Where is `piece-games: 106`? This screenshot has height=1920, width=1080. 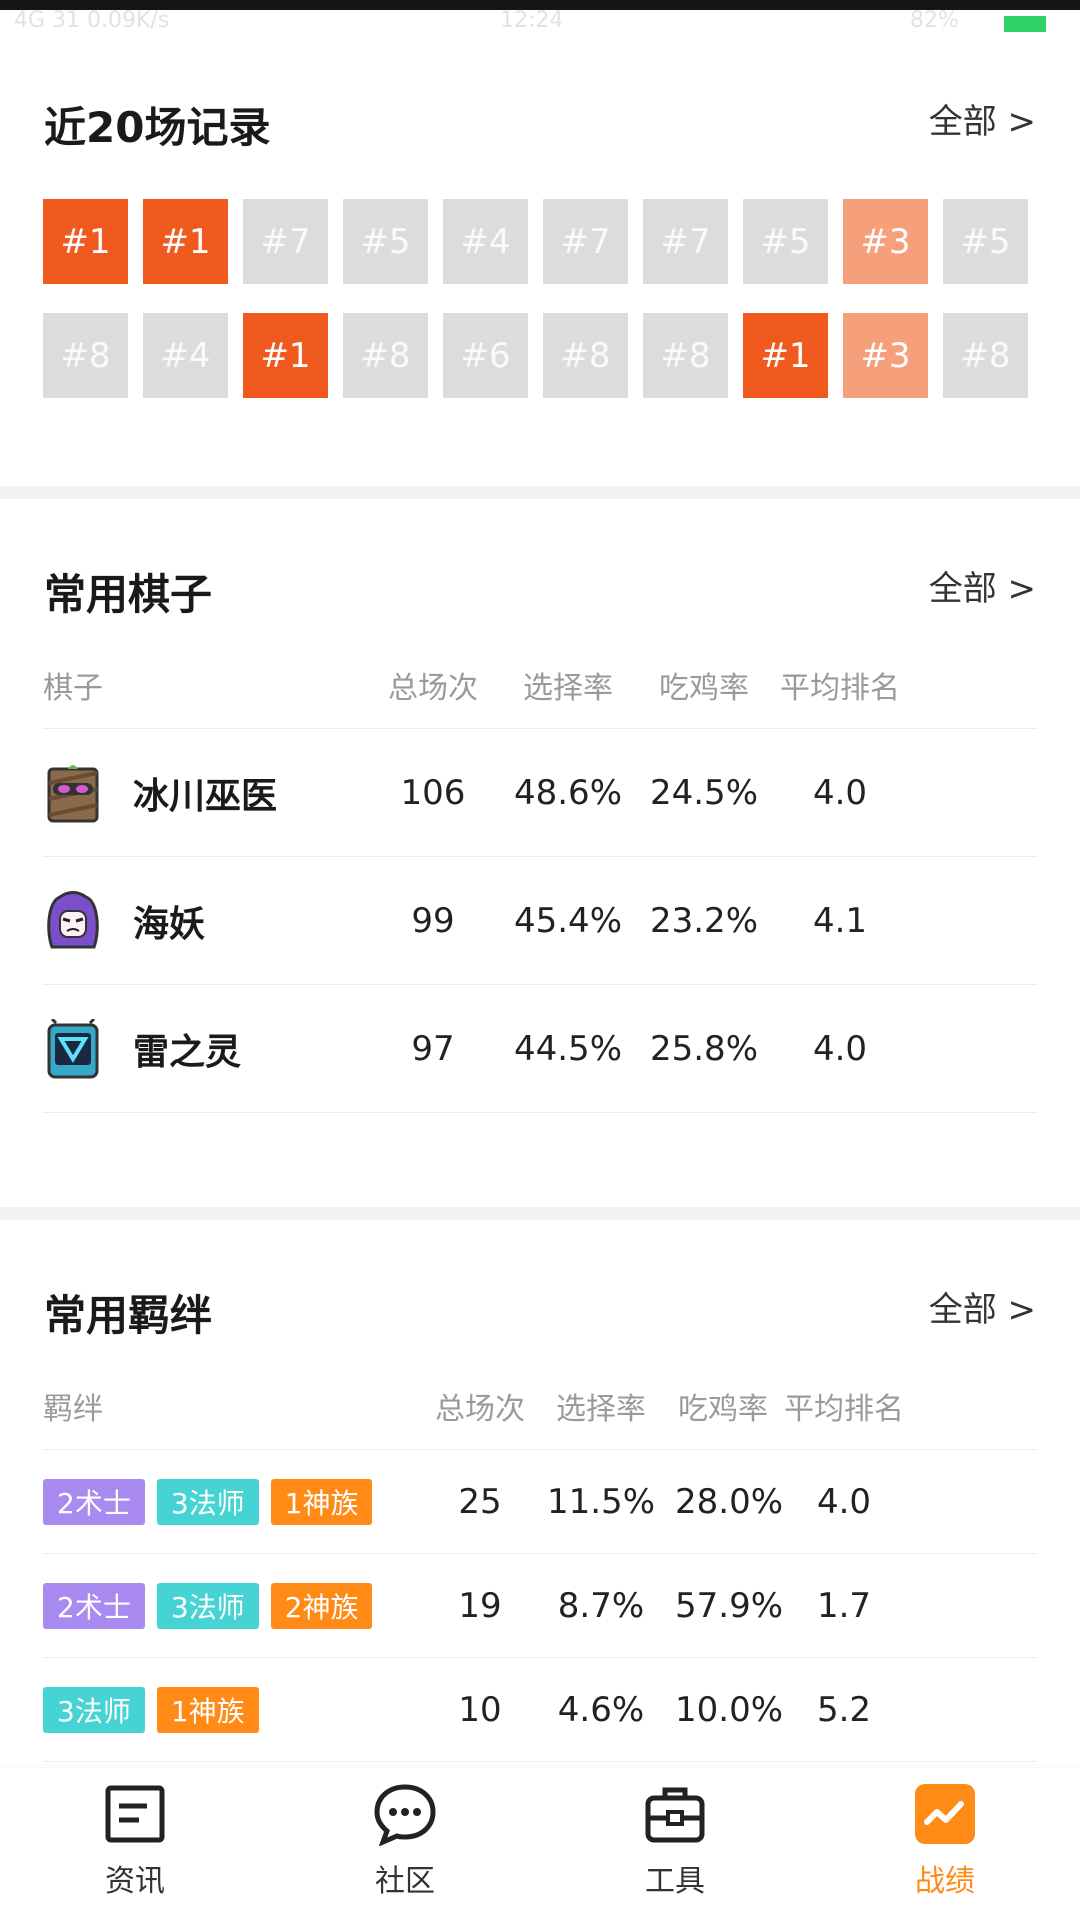
piece-games: 106 is located at coordinates (433, 792).